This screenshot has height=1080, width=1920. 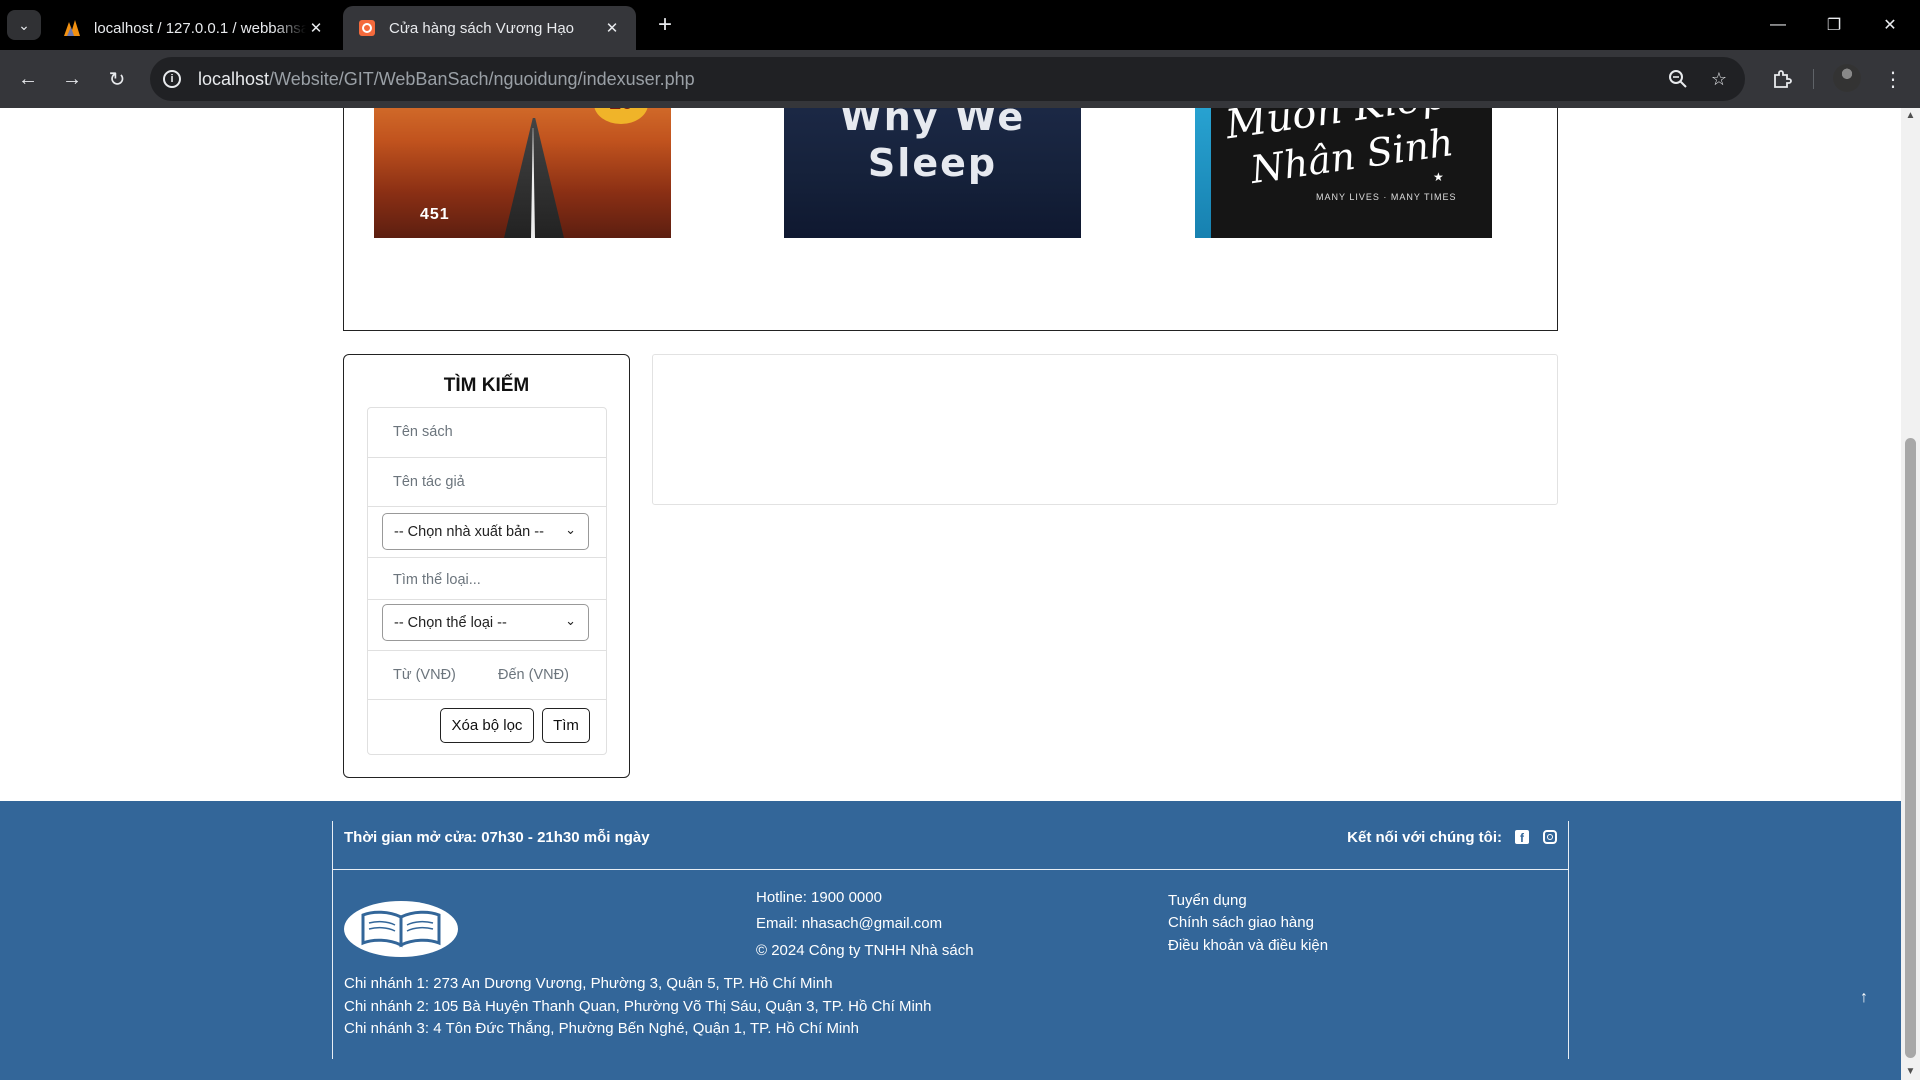 I want to click on category-select: -- Chọn thể loại -- ⌄, so click(x=485, y=622).